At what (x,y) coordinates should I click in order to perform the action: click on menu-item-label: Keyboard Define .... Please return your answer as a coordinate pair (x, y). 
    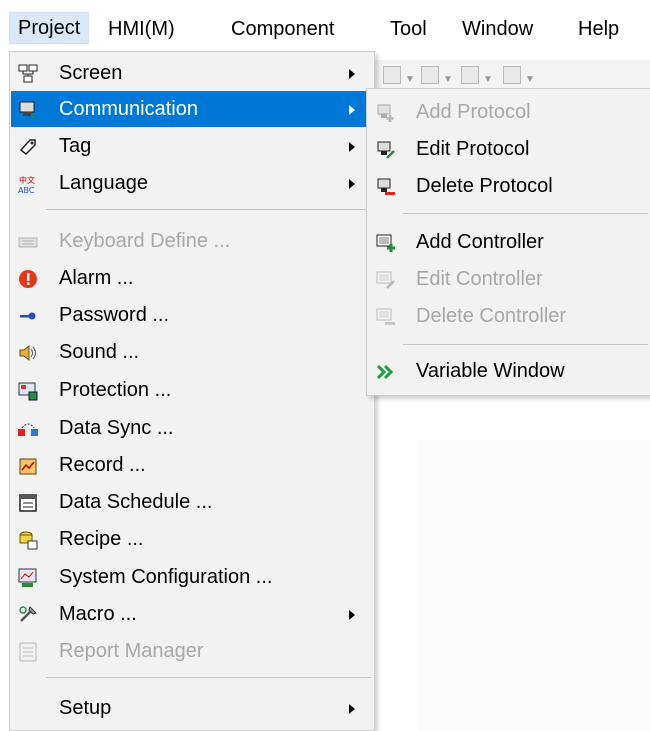
    Looking at the image, I should click on (145, 241).